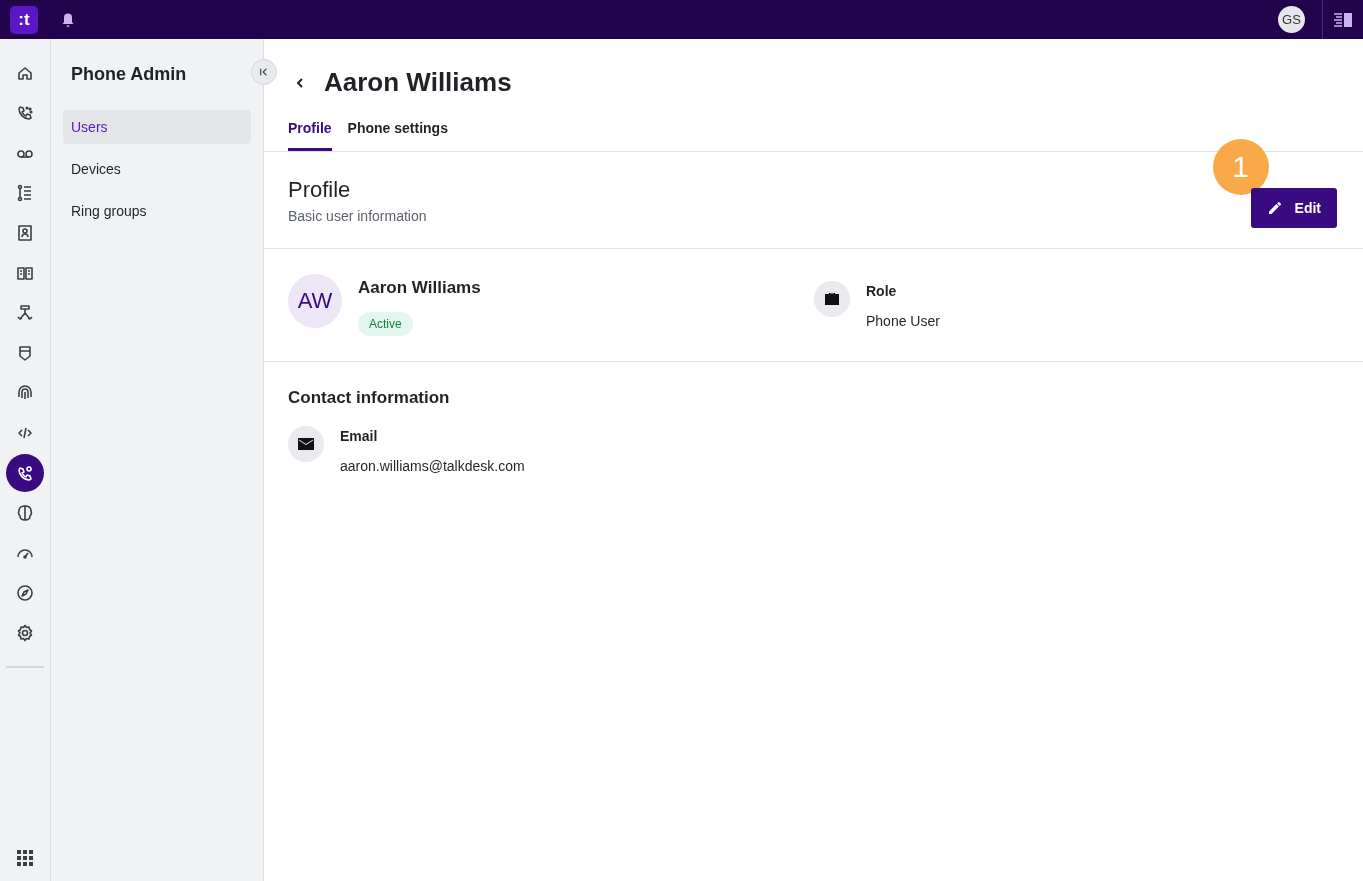  I want to click on flow-icon, so click(25, 313).